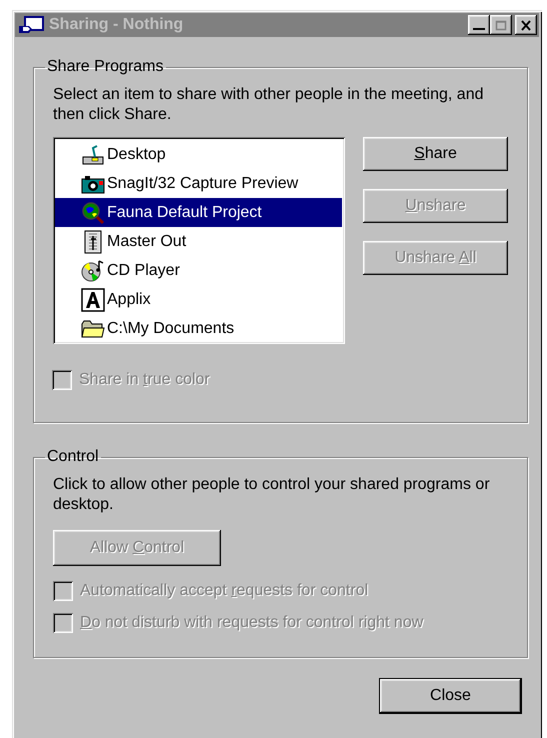 Image resolution: width=547 pixels, height=738 pixels. I want to click on checkbox-label: Share in true color, so click(144, 380).